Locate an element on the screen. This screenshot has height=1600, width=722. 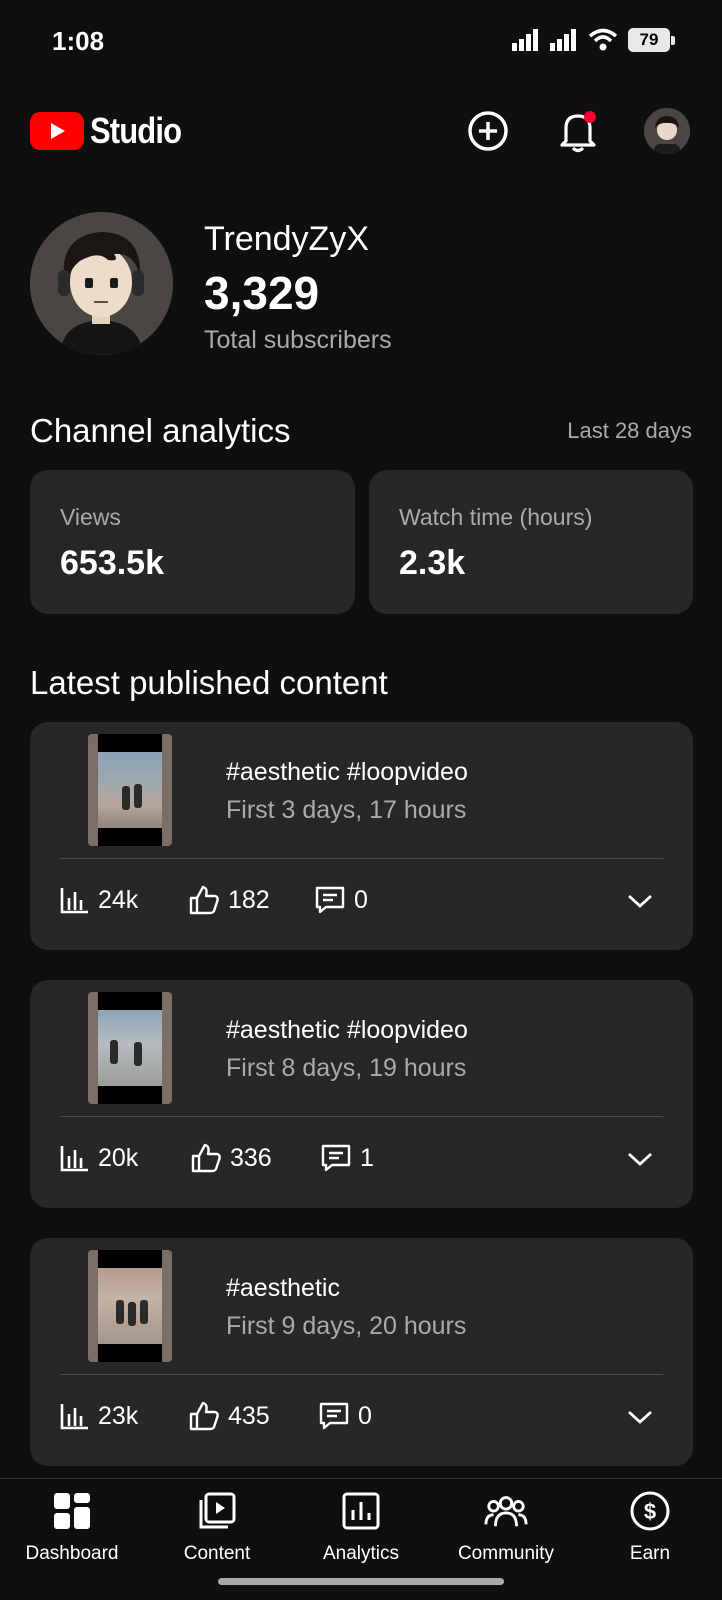
views-value: 23k is located at coordinates (118, 1415).